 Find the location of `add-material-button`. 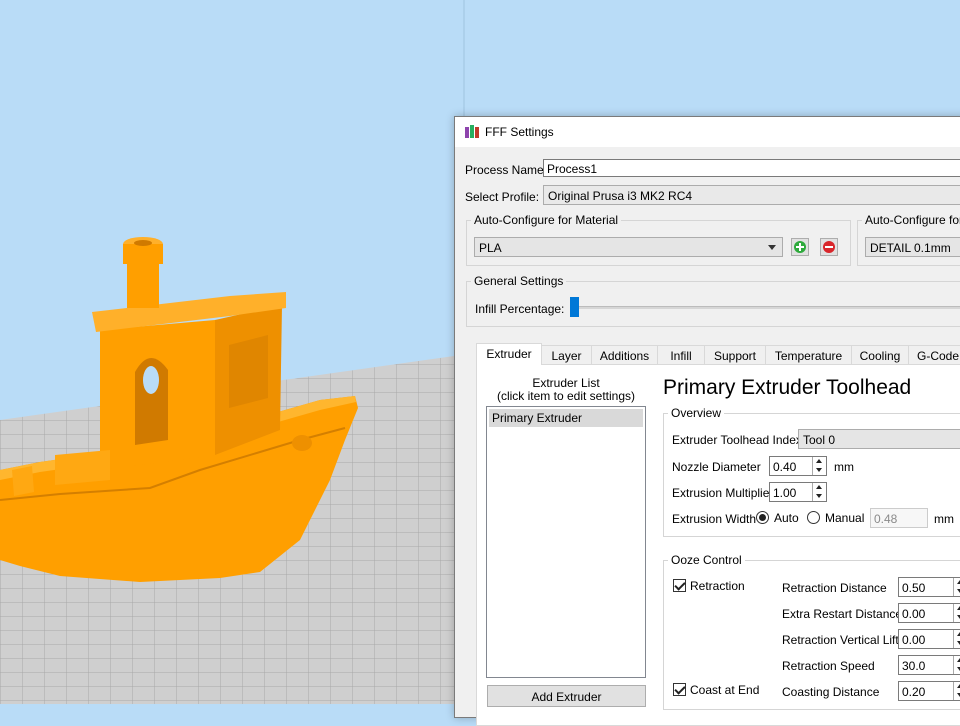

add-material-button is located at coordinates (800, 247).